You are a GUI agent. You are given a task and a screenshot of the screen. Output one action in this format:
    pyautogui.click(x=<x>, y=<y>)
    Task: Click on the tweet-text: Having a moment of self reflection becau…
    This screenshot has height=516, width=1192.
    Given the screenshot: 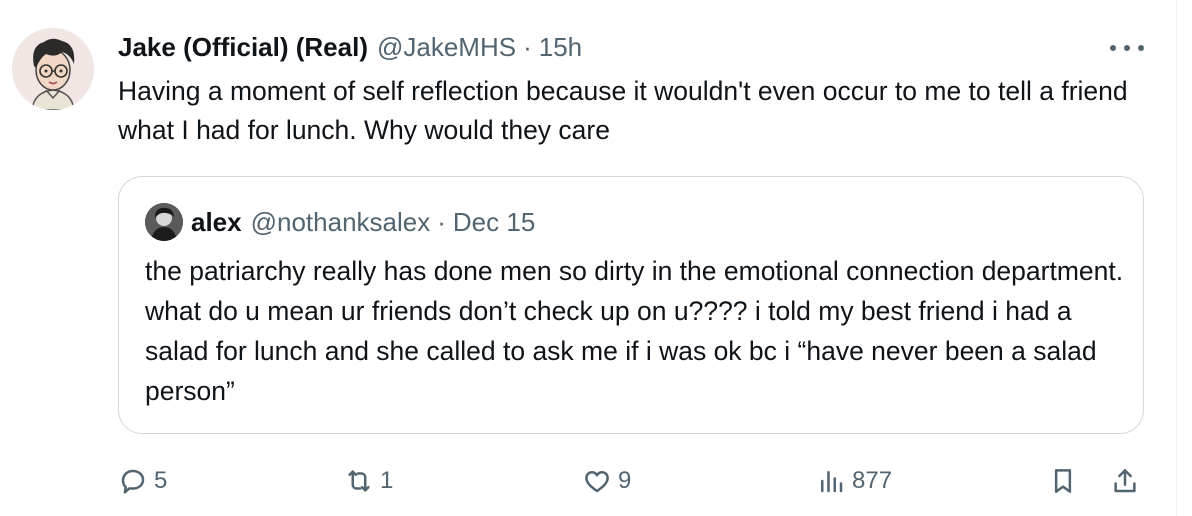 What is the action you would take?
    pyautogui.click(x=623, y=110)
    